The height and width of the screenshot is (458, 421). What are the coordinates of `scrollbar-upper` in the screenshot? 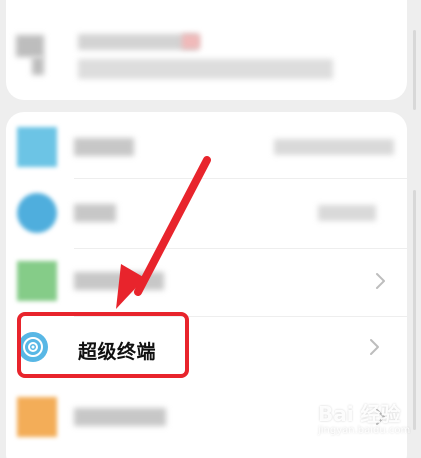 It's located at (414, 70).